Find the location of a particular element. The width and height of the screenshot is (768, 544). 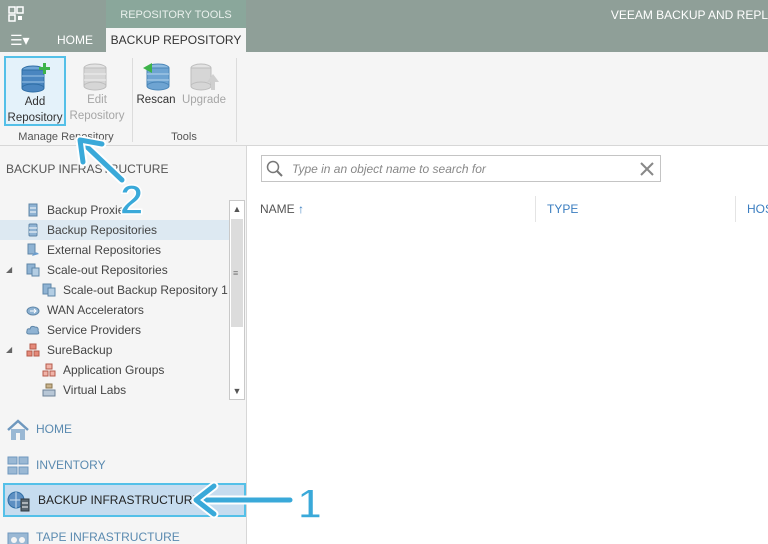

nav-label: INVENTORY is located at coordinates (71, 465).